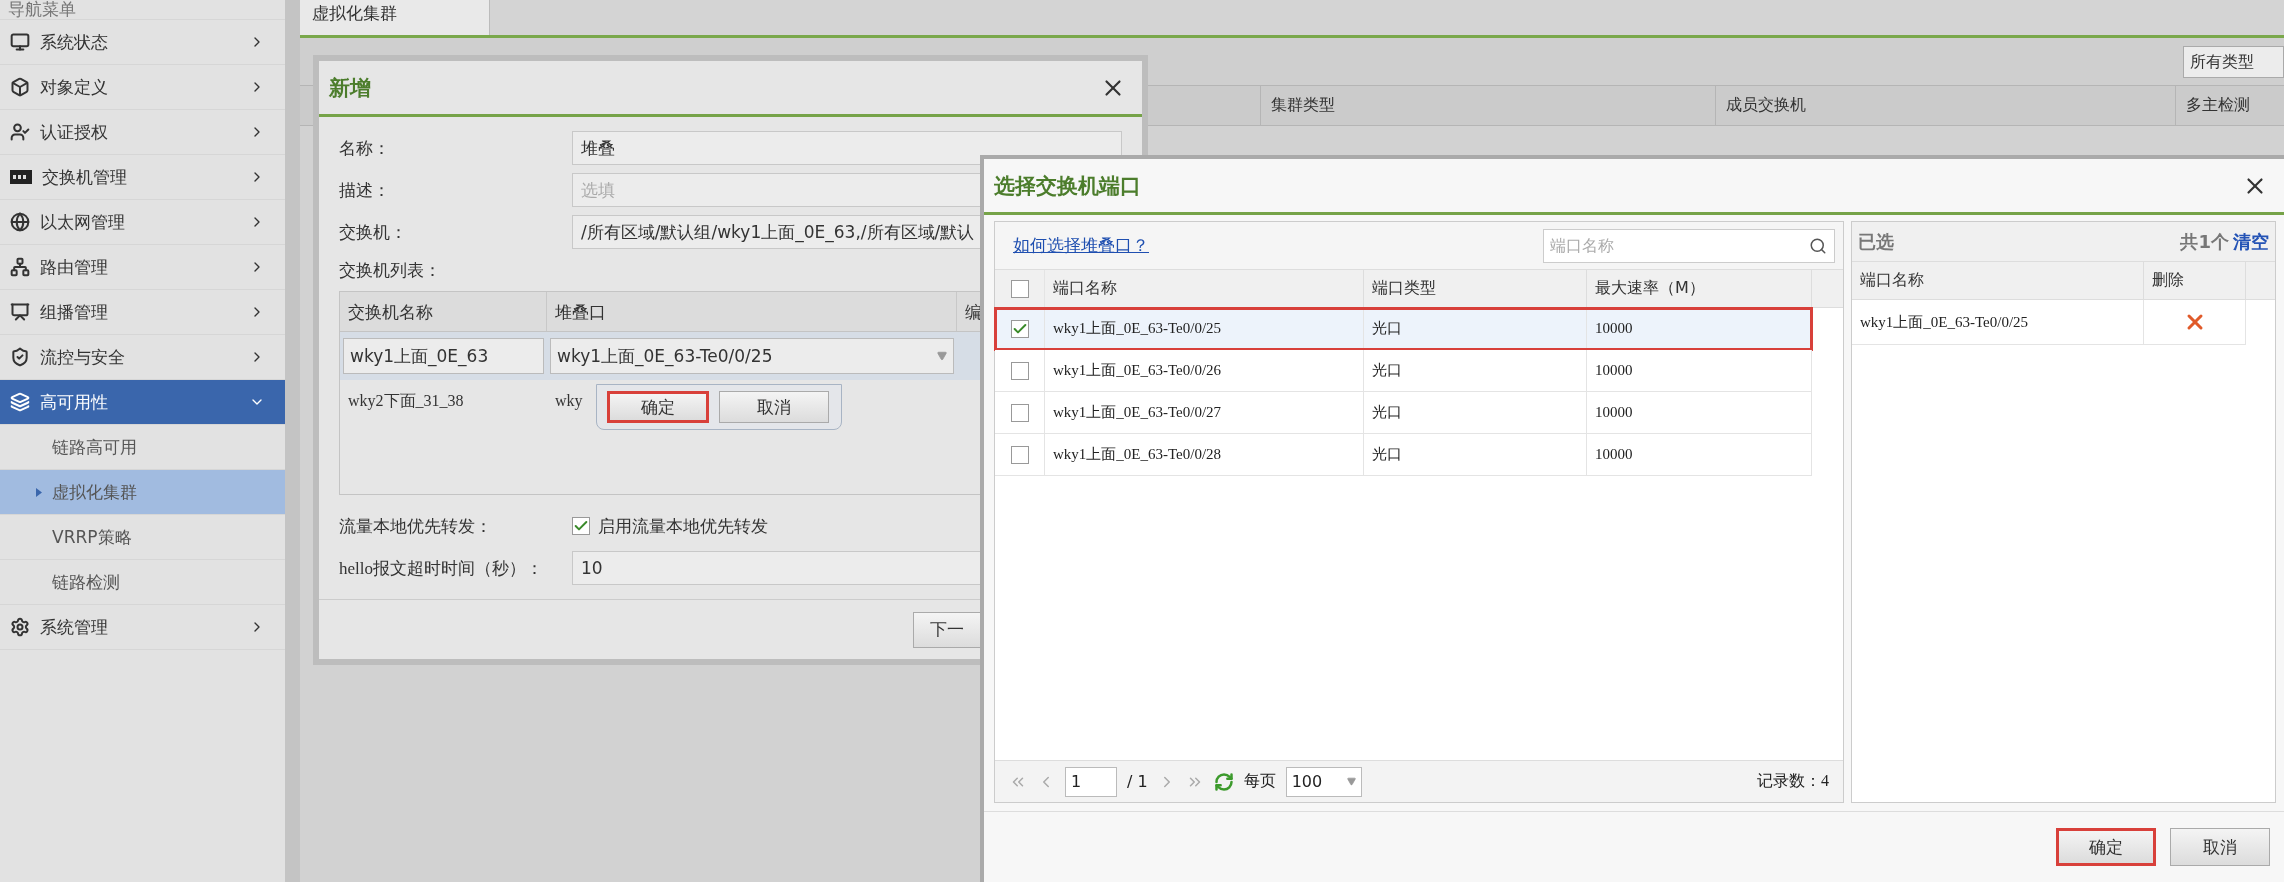  Describe the element at coordinates (365, 190) in the screenshot. I see `field-label: 描述：` at that location.